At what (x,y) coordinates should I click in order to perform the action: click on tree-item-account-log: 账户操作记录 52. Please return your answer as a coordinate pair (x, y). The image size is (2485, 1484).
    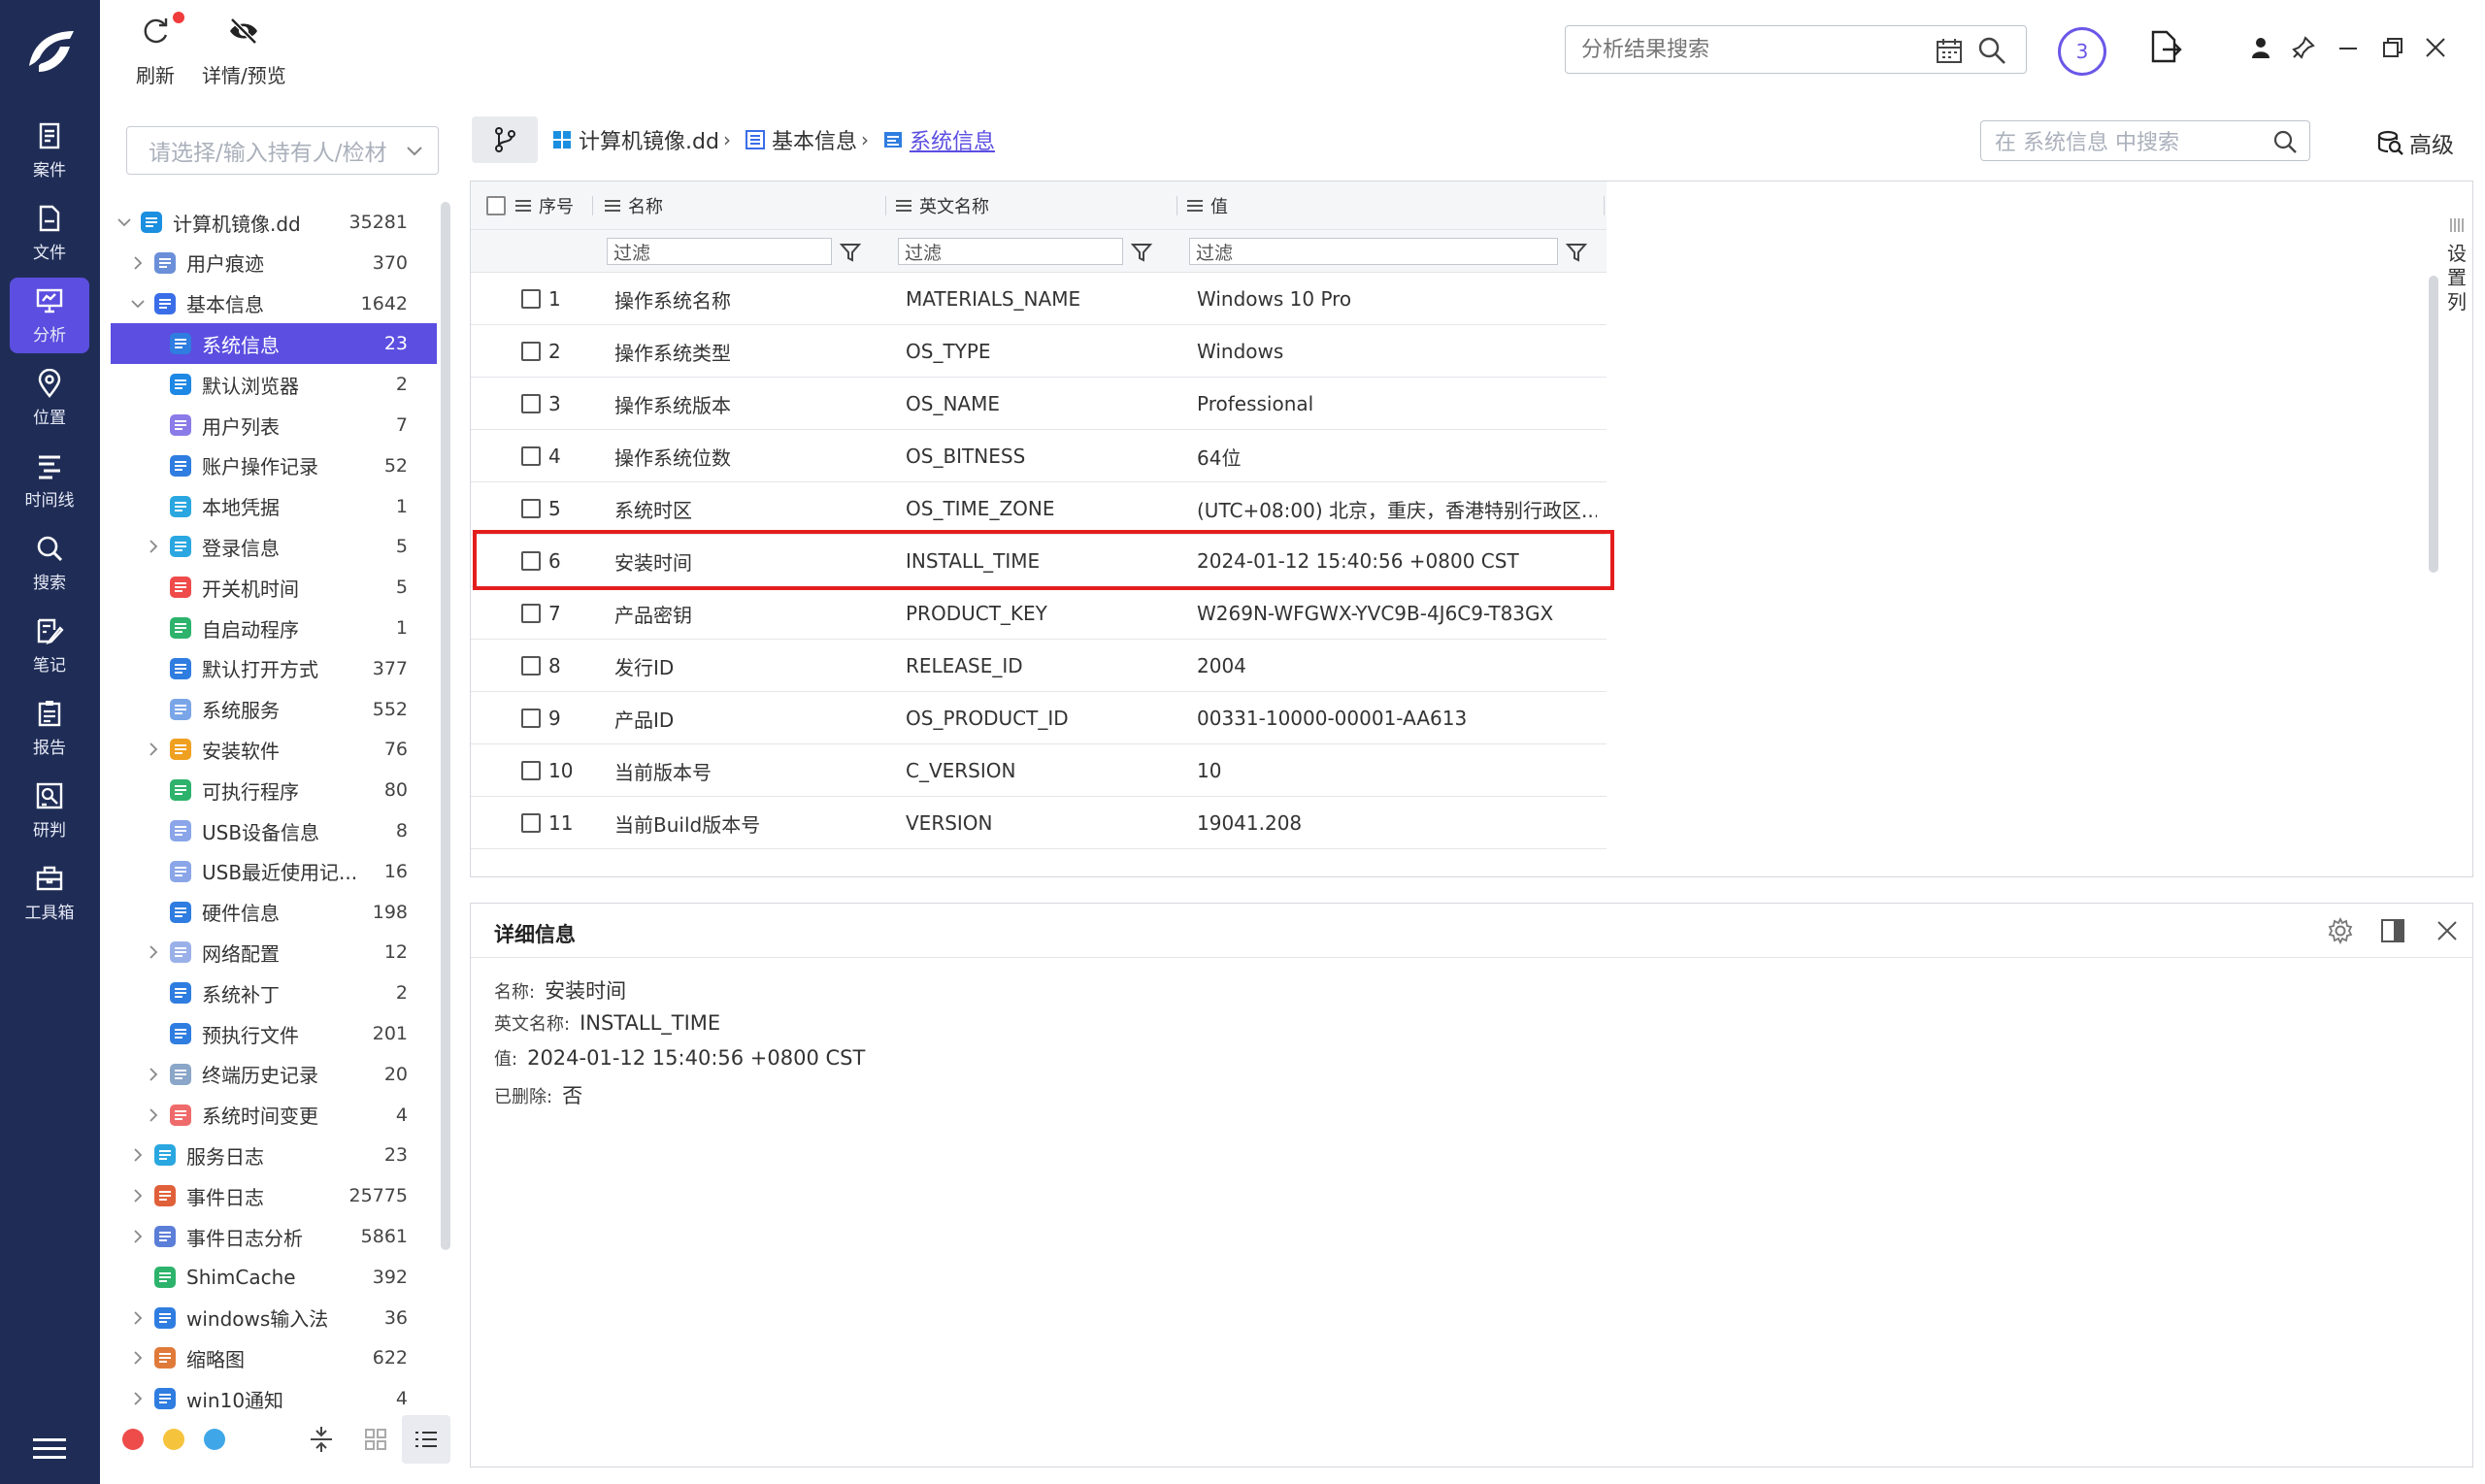
    Looking at the image, I should click on (274, 465).